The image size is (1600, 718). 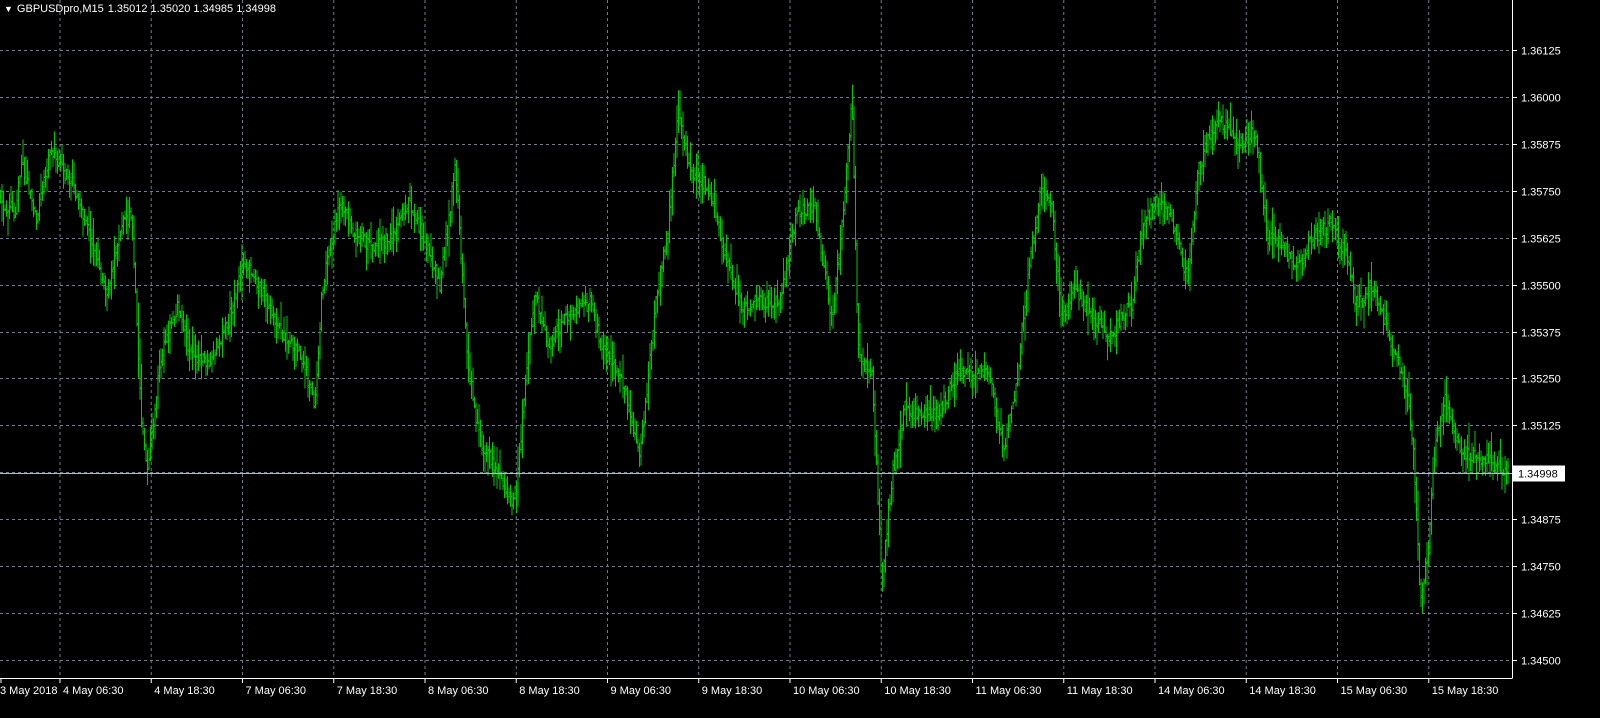 I want to click on price-tick-label: 1.35750, so click(x=1541, y=193).